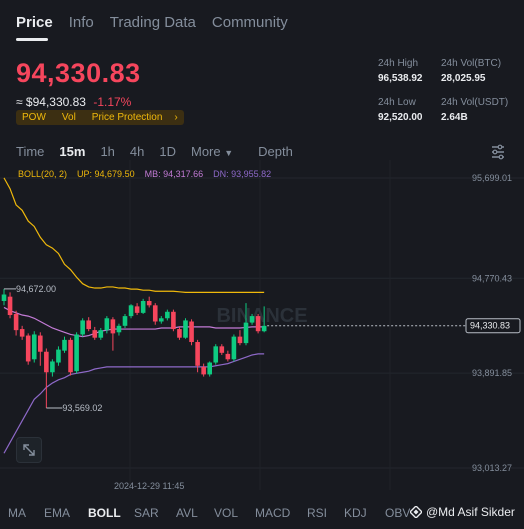 This screenshot has height=529, width=524. What do you see at coordinates (400, 71) in the screenshot?
I see `stat-24h-high: 24h High 96,538.92` at bounding box center [400, 71].